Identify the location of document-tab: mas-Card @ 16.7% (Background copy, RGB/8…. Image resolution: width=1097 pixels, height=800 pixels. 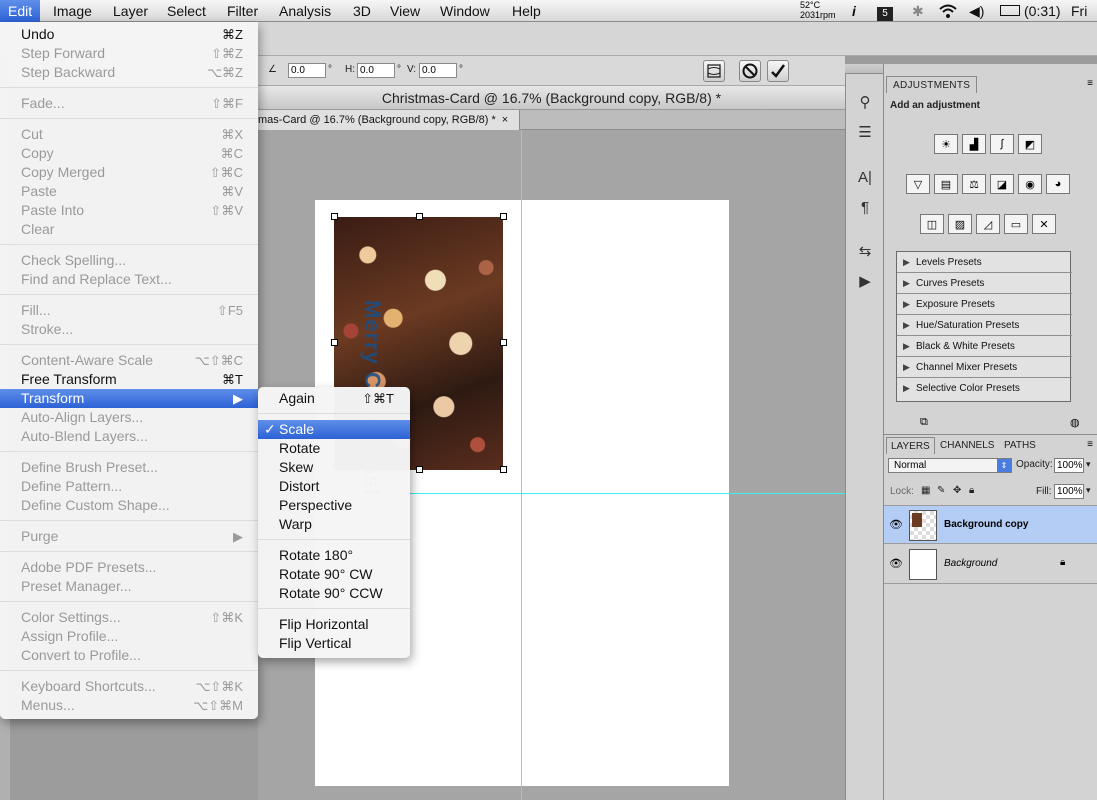
(389, 120).